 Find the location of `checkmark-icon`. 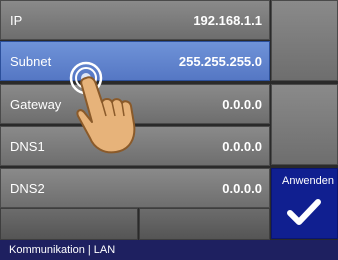

checkmark-icon is located at coordinates (304, 212).